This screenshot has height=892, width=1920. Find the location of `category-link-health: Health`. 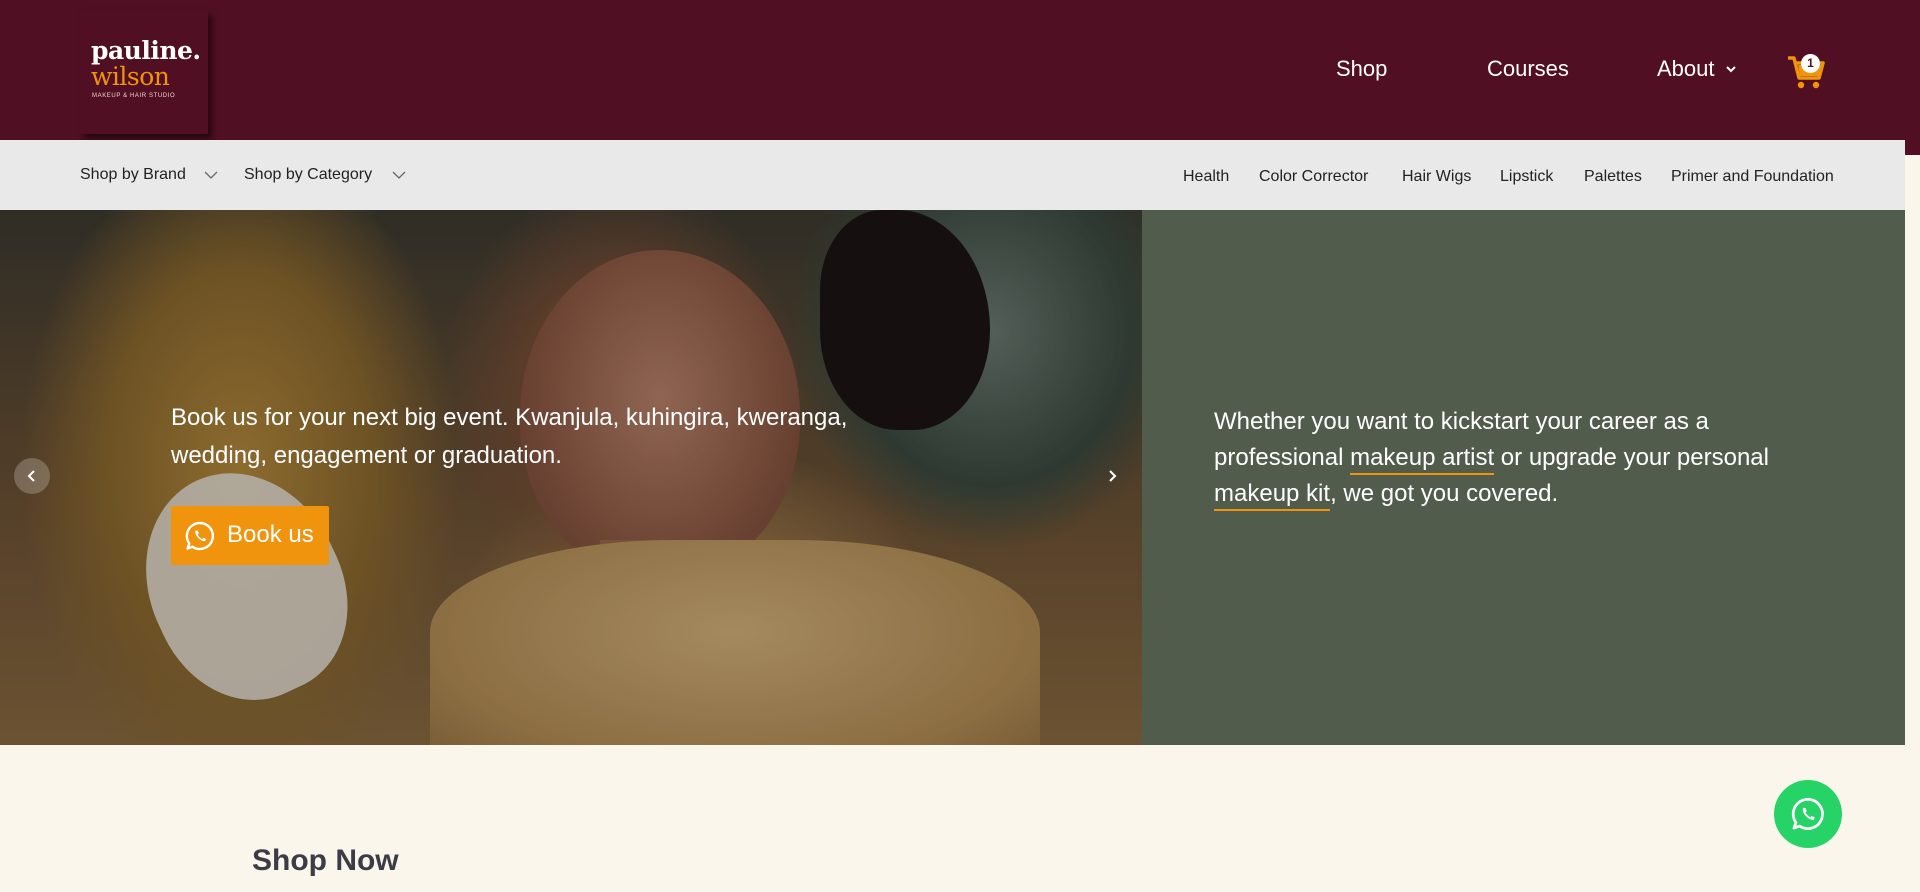

category-link-health: Health is located at coordinates (1206, 177).